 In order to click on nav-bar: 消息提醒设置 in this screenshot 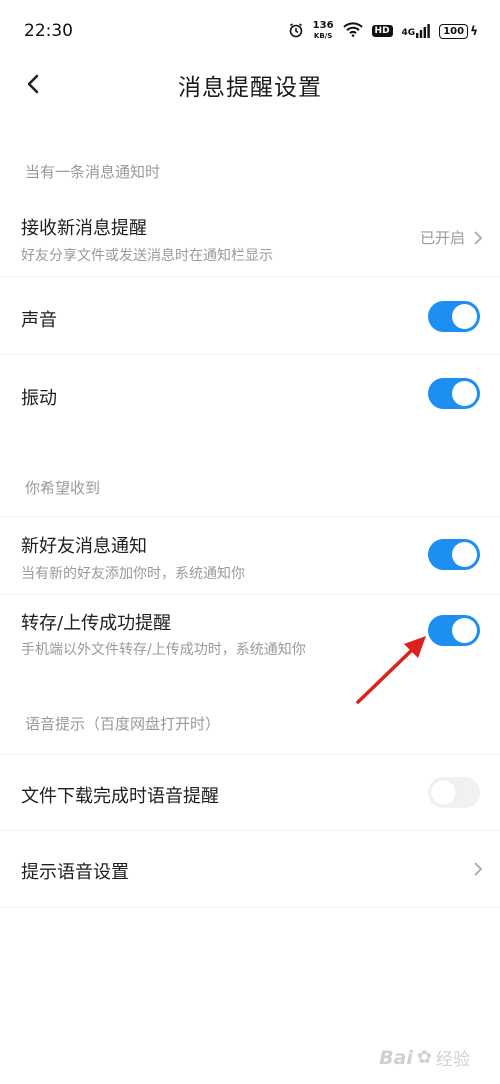, I will do `click(250, 84)`.